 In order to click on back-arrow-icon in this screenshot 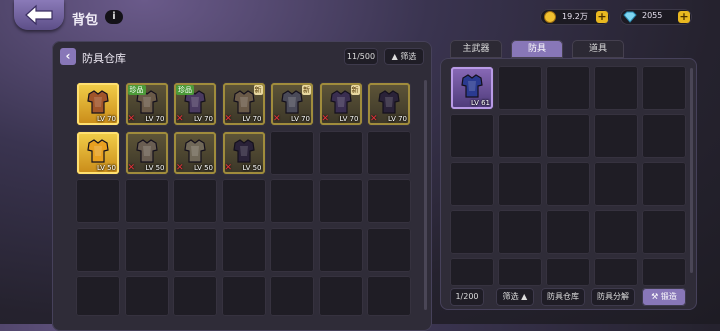, I will do `click(39, 15)`.